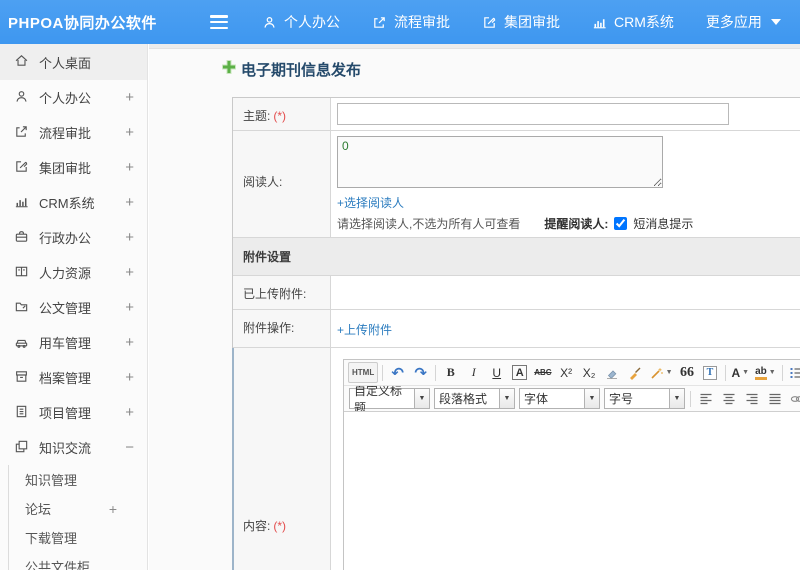 The height and width of the screenshot is (570, 800). I want to click on menu-toggle-icon, so click(220, 22).